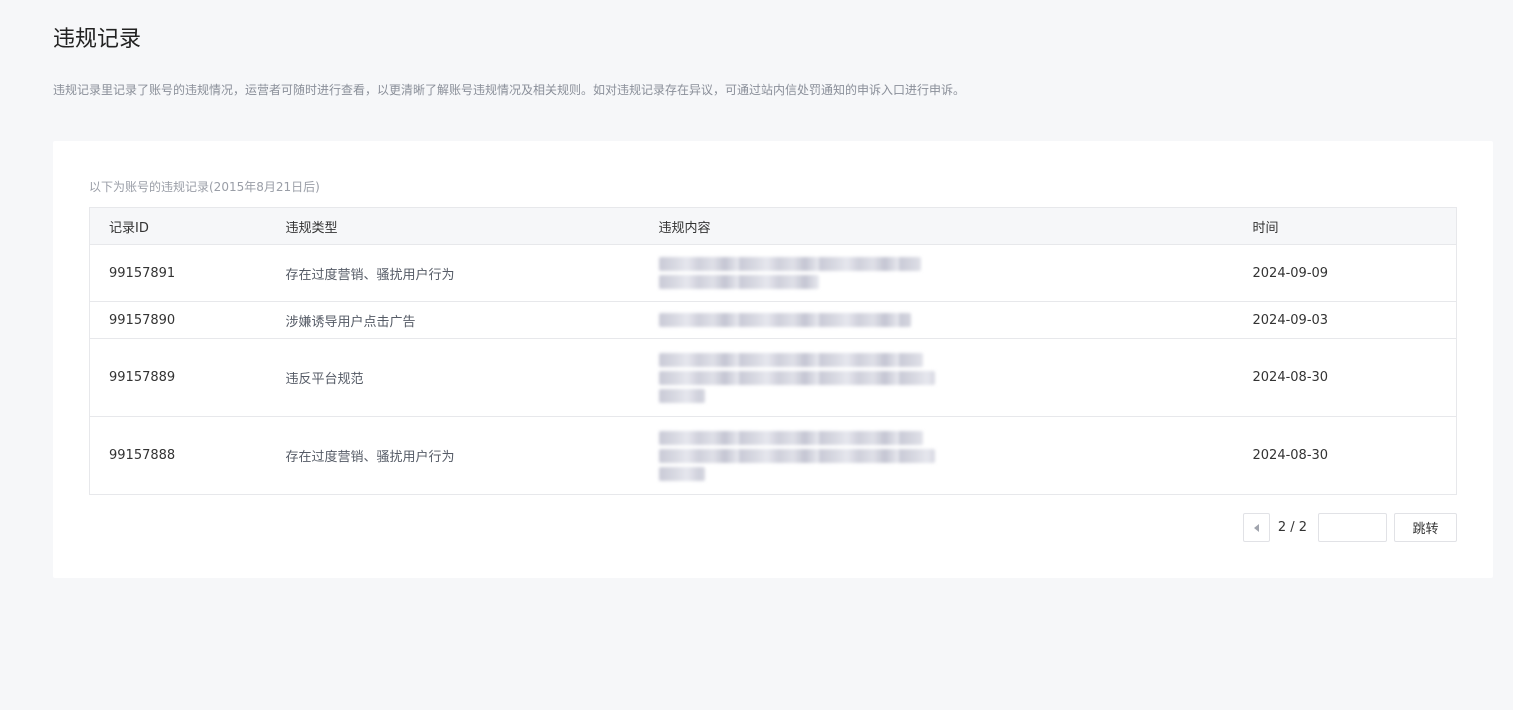  Describe the element at coordinates (187, 377) in the screenshot. I see `cell-record-id: 99157889` at that location.